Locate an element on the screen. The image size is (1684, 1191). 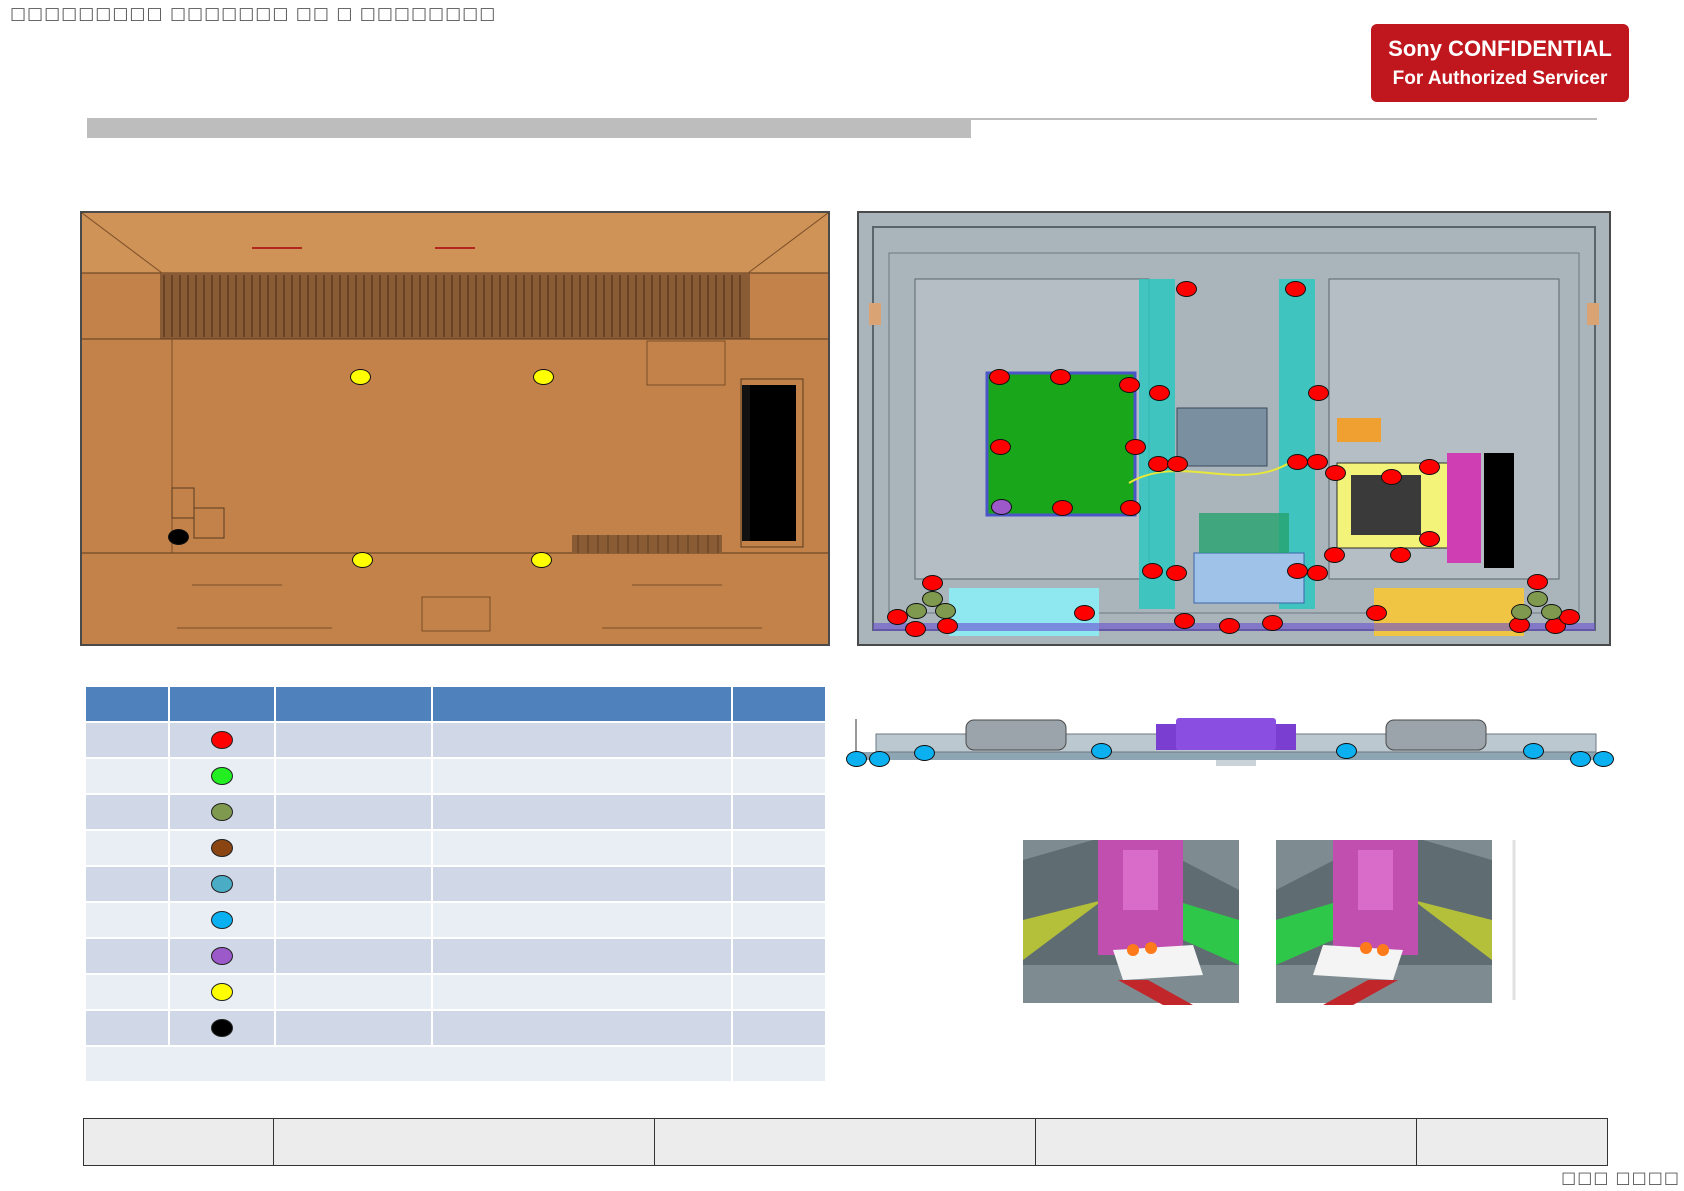
document-title: □□□□□□□□□ □□□□□□□ □□ □ □□□□□□□□ is located at coordinates (253, 14).